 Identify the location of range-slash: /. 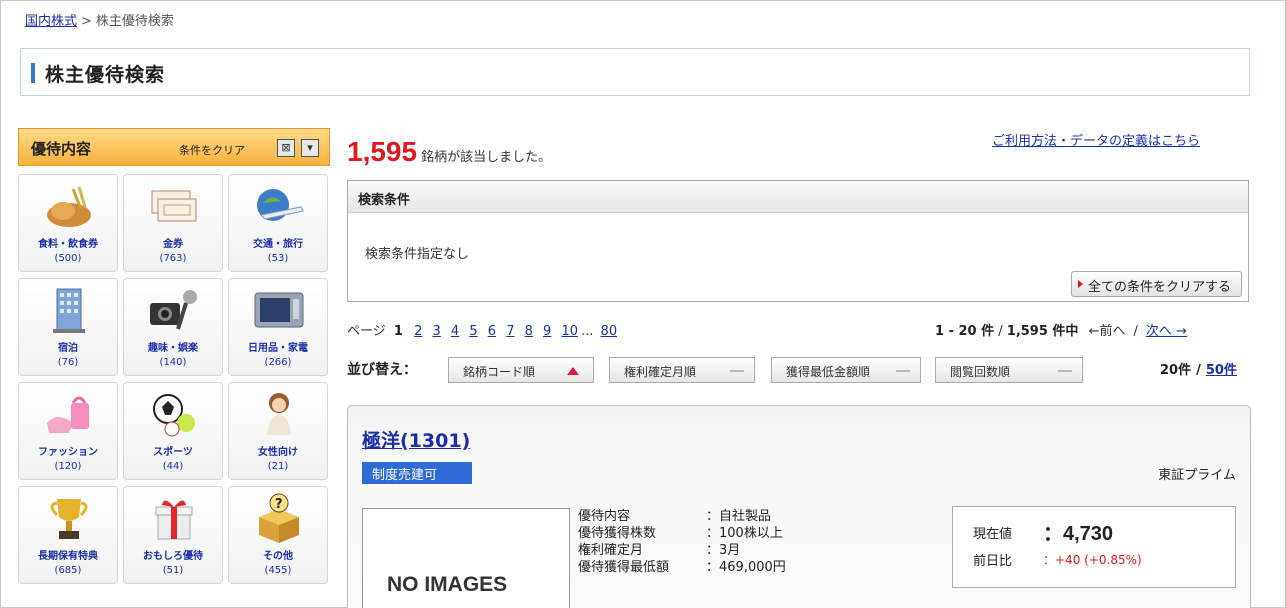
(1135, 331).